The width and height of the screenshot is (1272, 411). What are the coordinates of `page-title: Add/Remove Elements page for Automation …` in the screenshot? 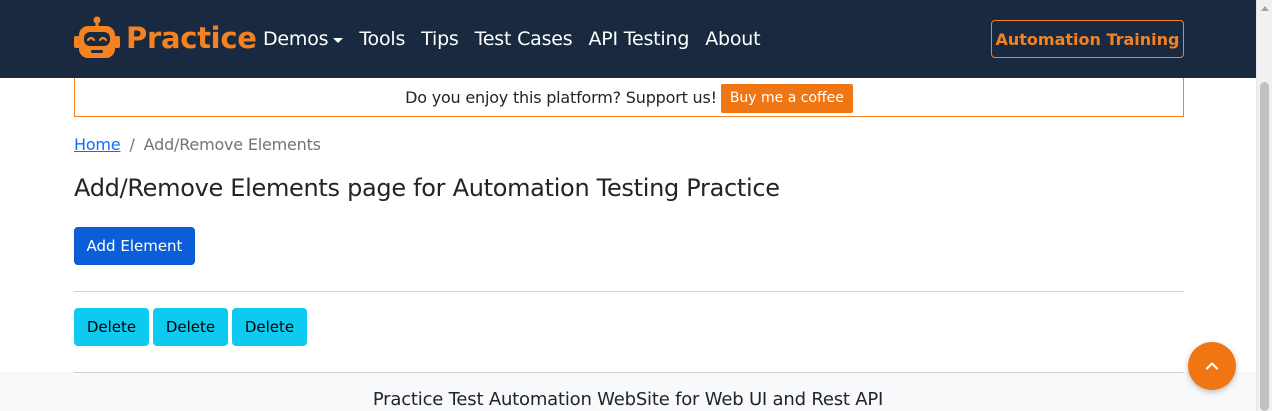 It's located at (427, 188).